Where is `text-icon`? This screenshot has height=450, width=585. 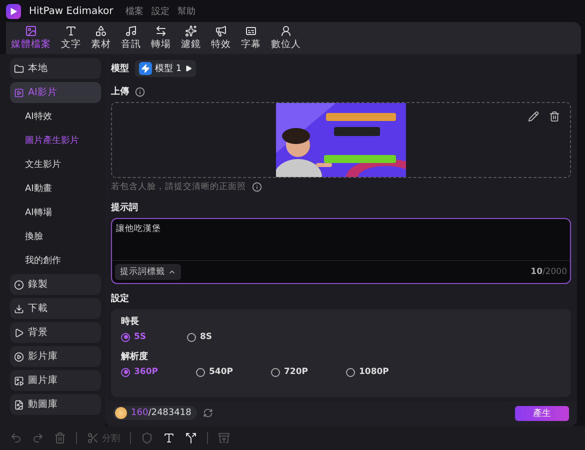 text-icon is located at coordinates (71, 31).